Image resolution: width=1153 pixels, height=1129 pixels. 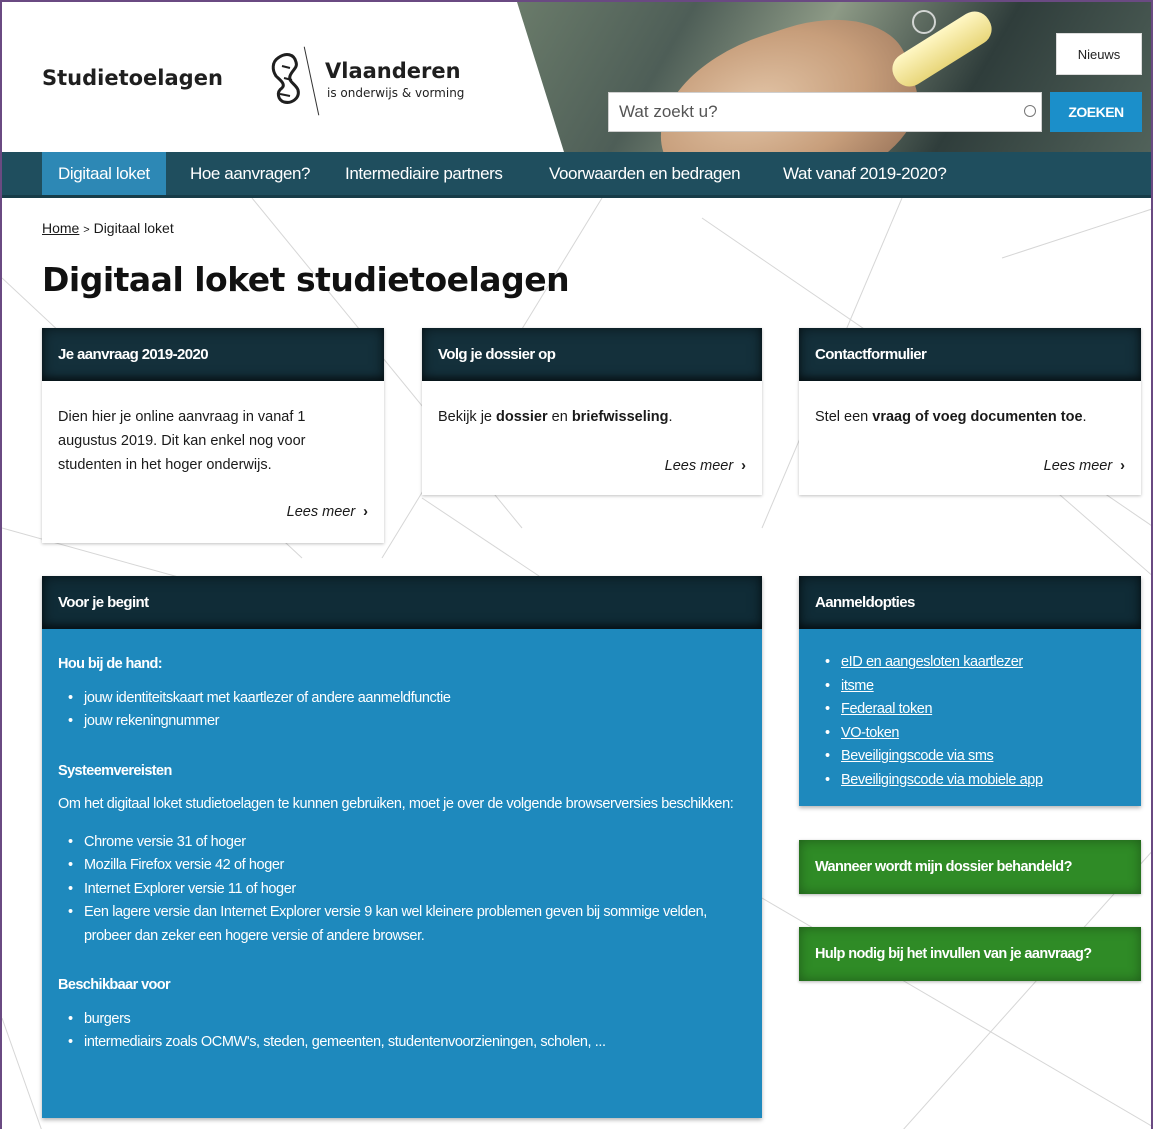 What do you see at coordinates (393, 71) in the screenshot?
I see `logo-name: Vlaanderen` at bounding box center [393, 71].